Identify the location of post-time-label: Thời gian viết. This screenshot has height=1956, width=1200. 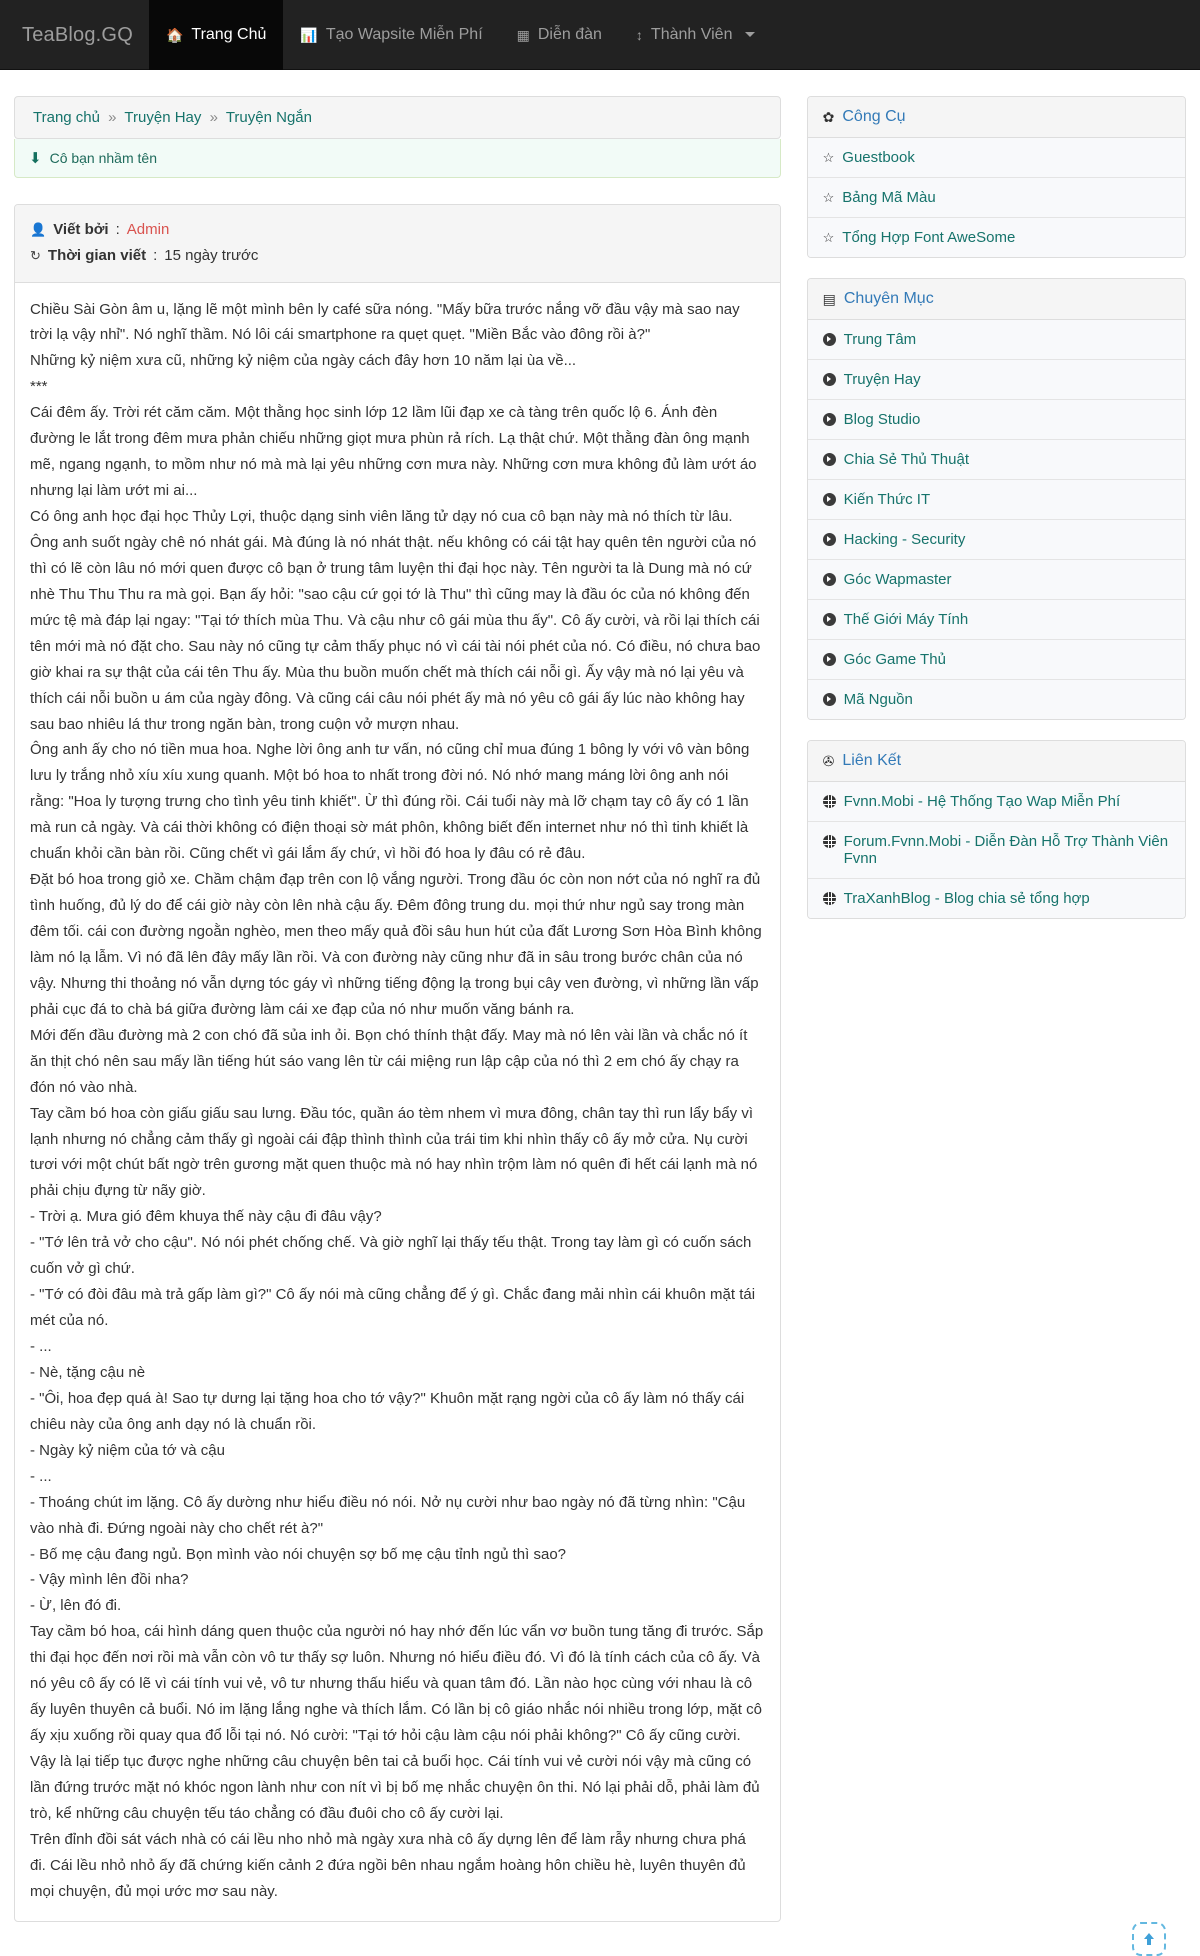
(97, 256).